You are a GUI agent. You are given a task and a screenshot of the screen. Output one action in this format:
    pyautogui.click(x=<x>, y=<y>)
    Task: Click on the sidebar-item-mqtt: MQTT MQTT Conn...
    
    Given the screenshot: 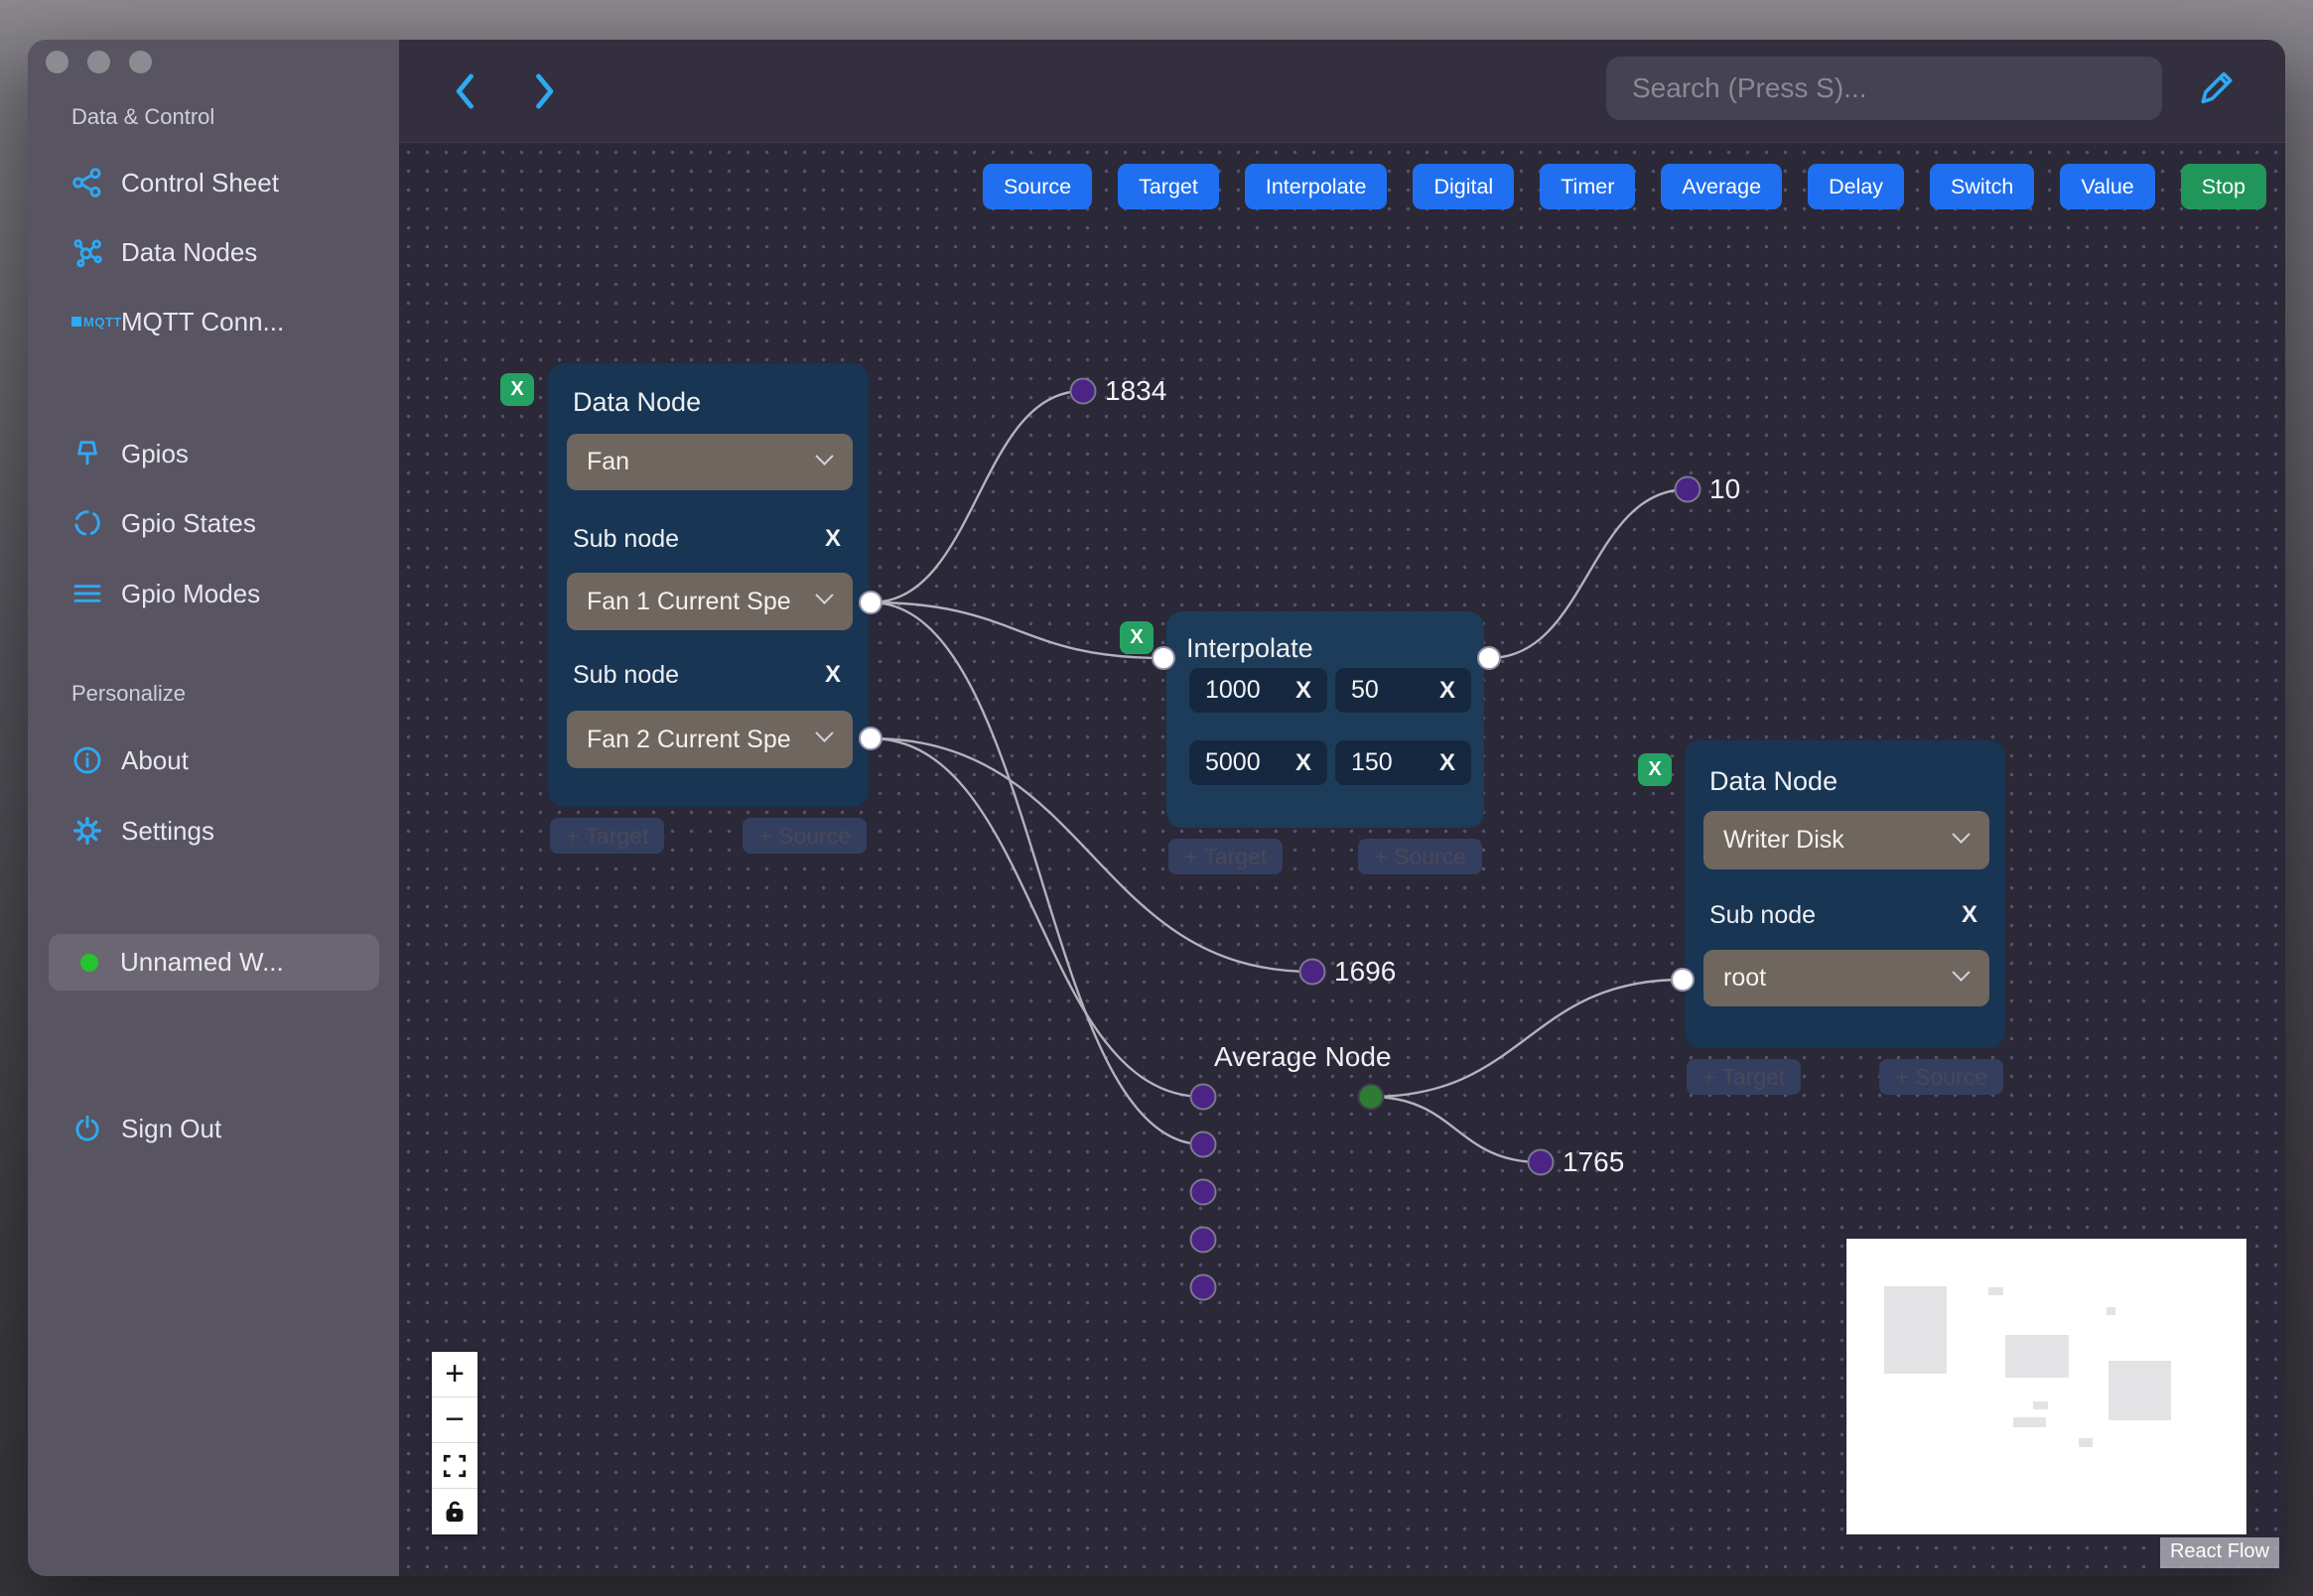 What is the action you would take?
    pyautogui.click(x=213, y=321)
    